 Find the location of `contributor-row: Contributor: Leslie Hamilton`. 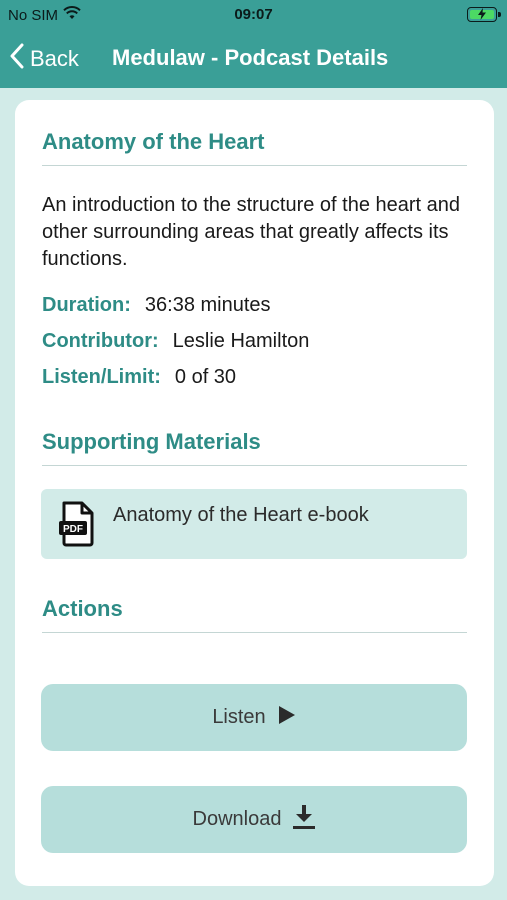

contributor-row: Contributor: Leslie Hamilton is located at coordinates (175, 341).